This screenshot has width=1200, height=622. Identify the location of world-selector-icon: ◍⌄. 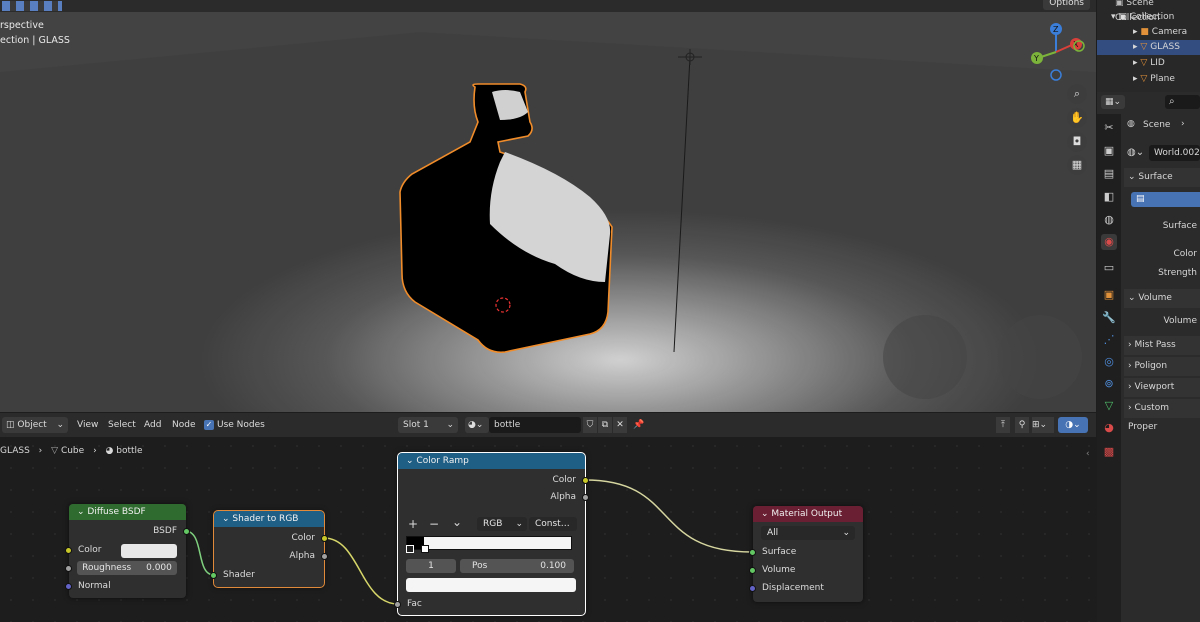
(1138, 152).